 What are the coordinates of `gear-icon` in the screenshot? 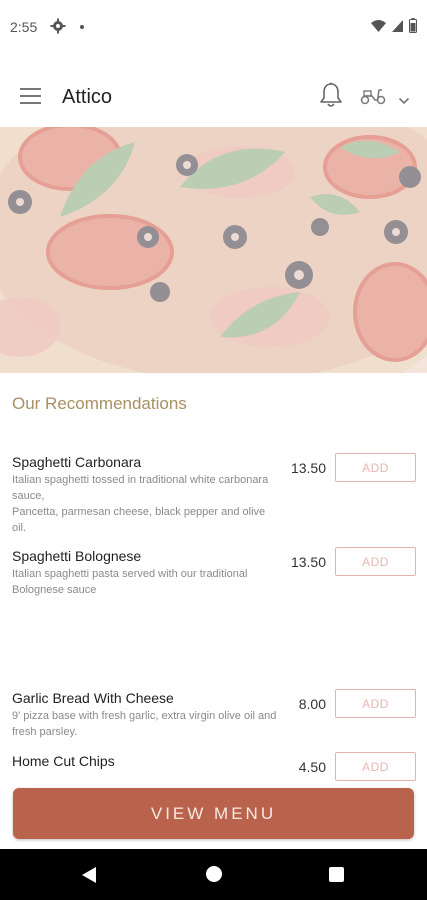 It's located at (58, 28).